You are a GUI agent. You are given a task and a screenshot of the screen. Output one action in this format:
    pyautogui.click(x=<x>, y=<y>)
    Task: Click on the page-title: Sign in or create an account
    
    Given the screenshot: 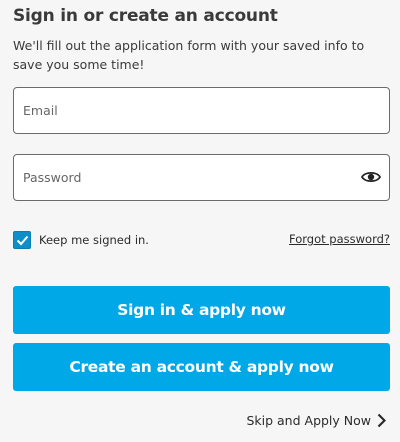 What is the action you would take?
    pyautogui.click(x=145, y=16)
    